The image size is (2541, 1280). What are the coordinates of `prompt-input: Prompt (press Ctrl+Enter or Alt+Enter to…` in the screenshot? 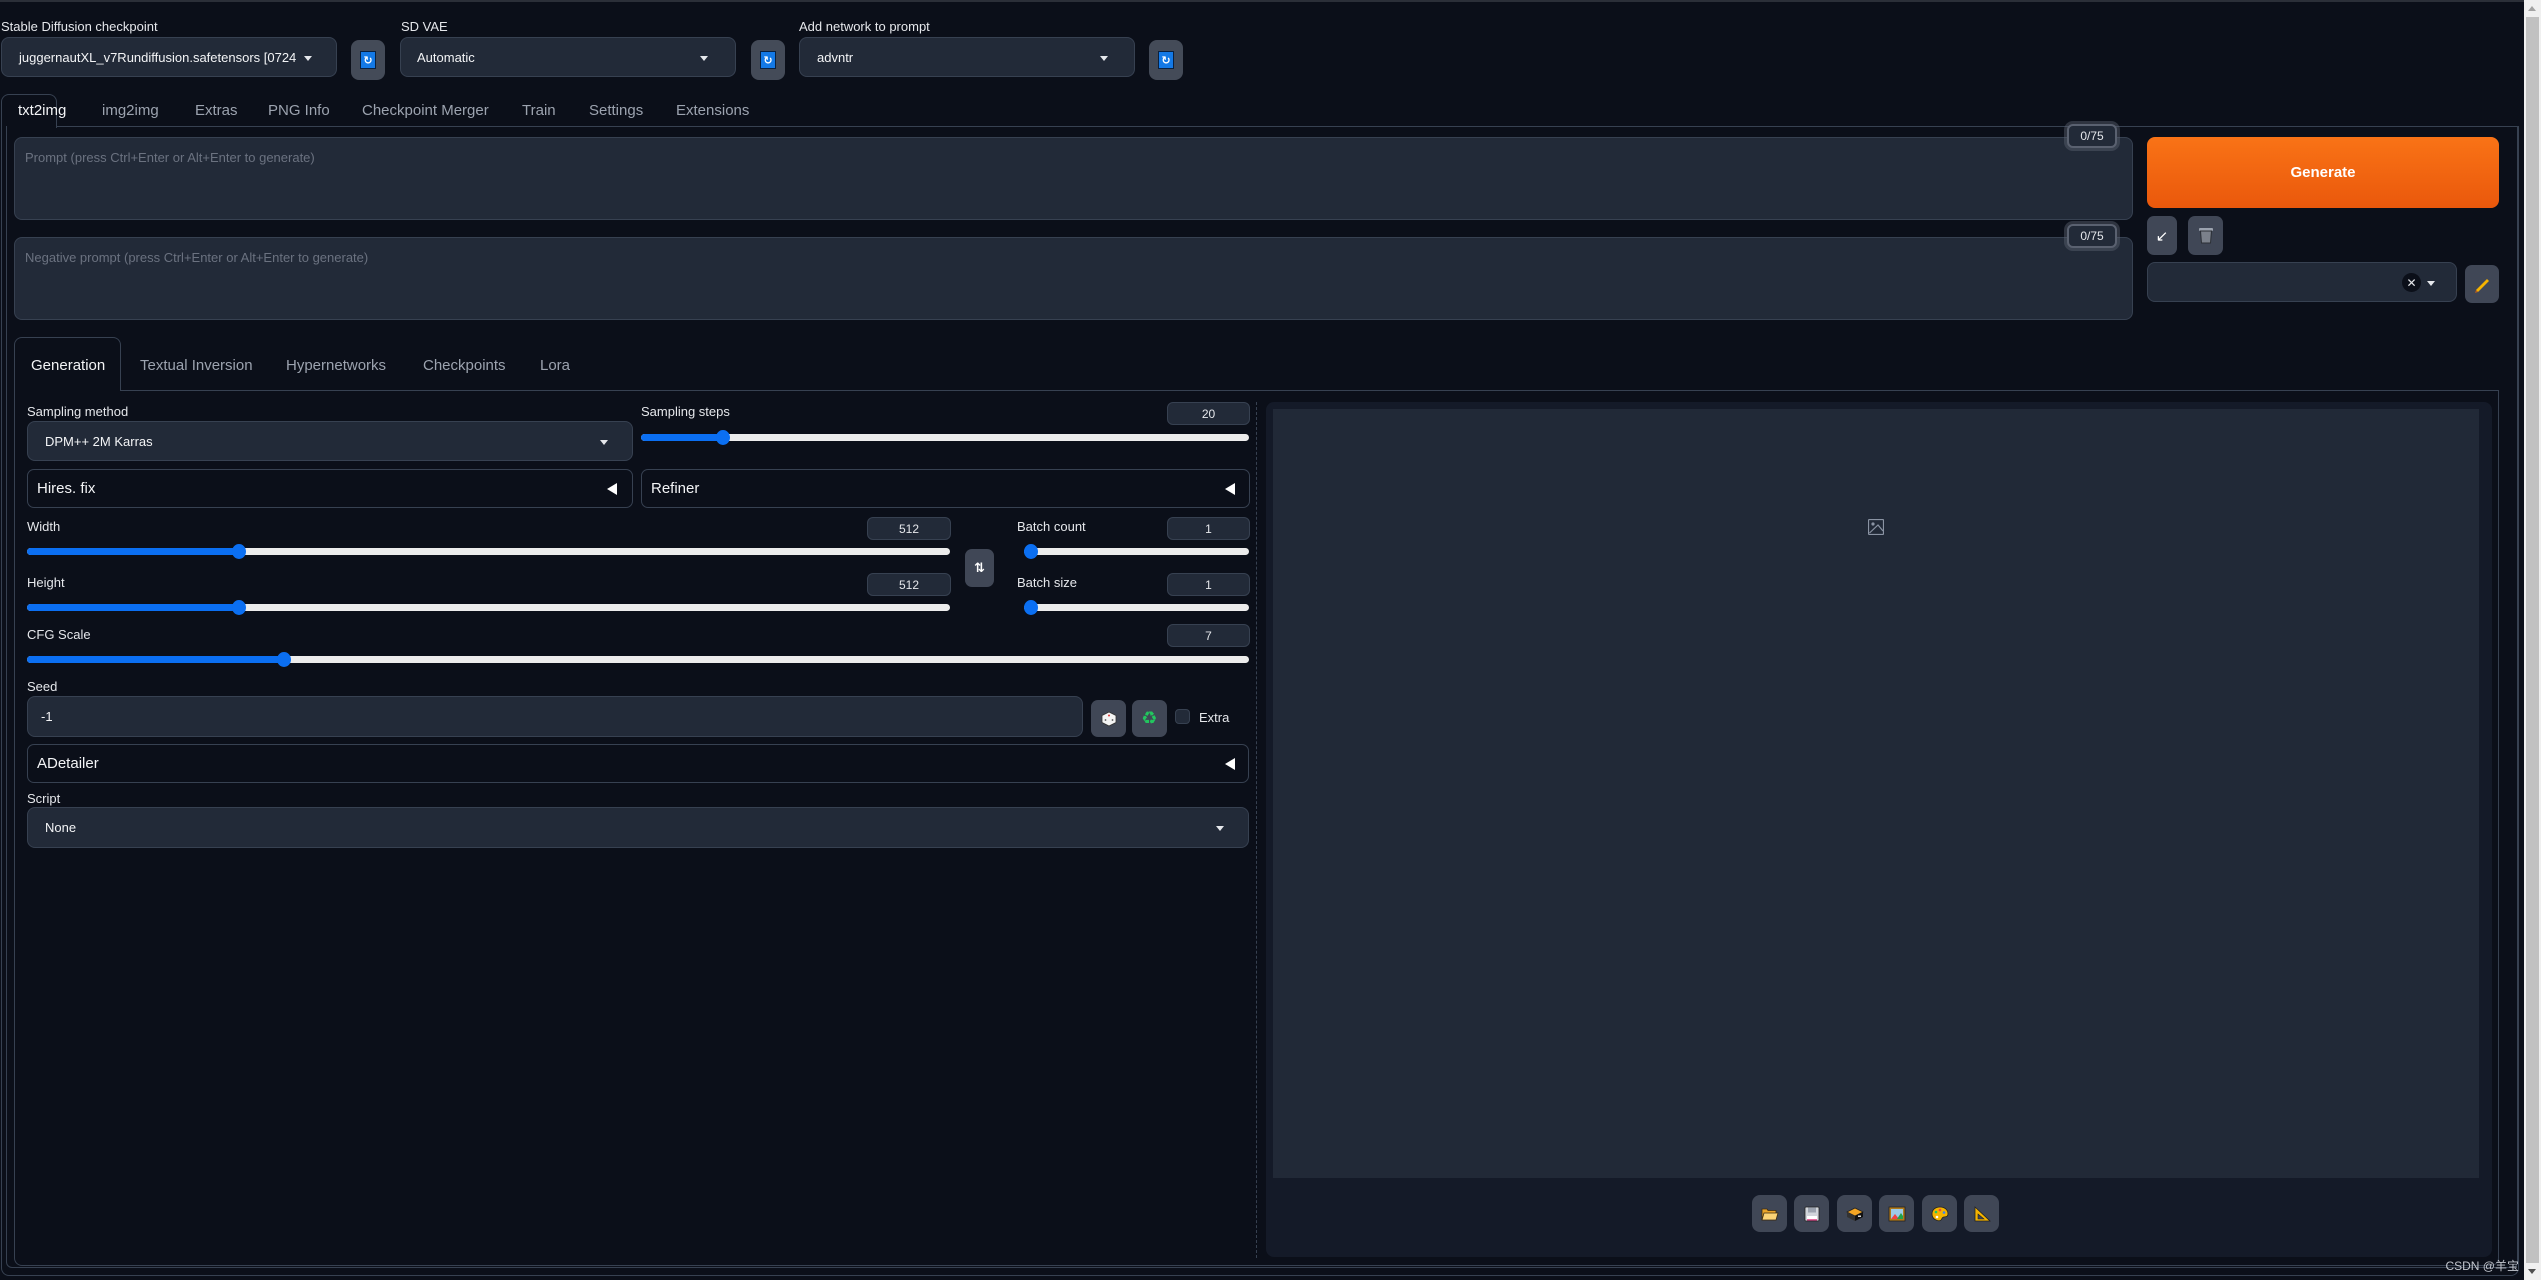 It's located at (1073, 178).